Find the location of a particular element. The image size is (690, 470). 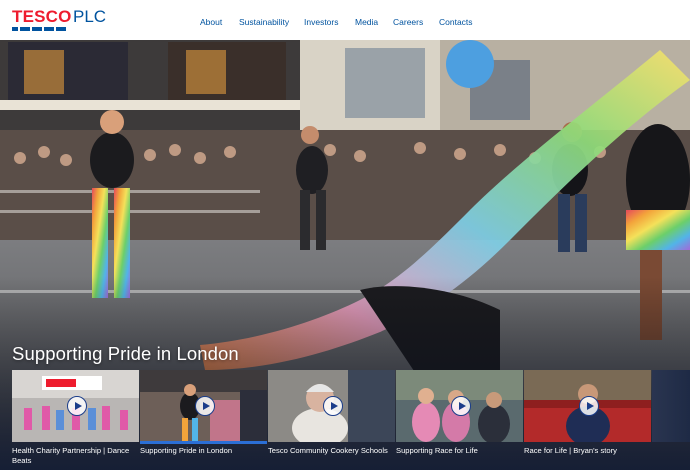

video-card-label: Health Charity Partnership | Dance Beats is located at coordinates (71, 455).